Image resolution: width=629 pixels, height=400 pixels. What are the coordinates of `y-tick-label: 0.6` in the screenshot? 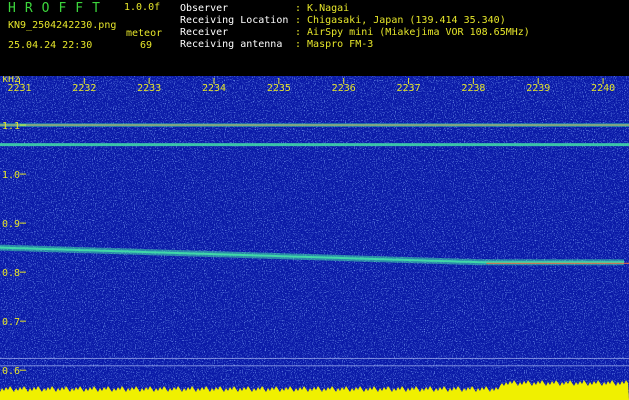 It's located at (11, 371).